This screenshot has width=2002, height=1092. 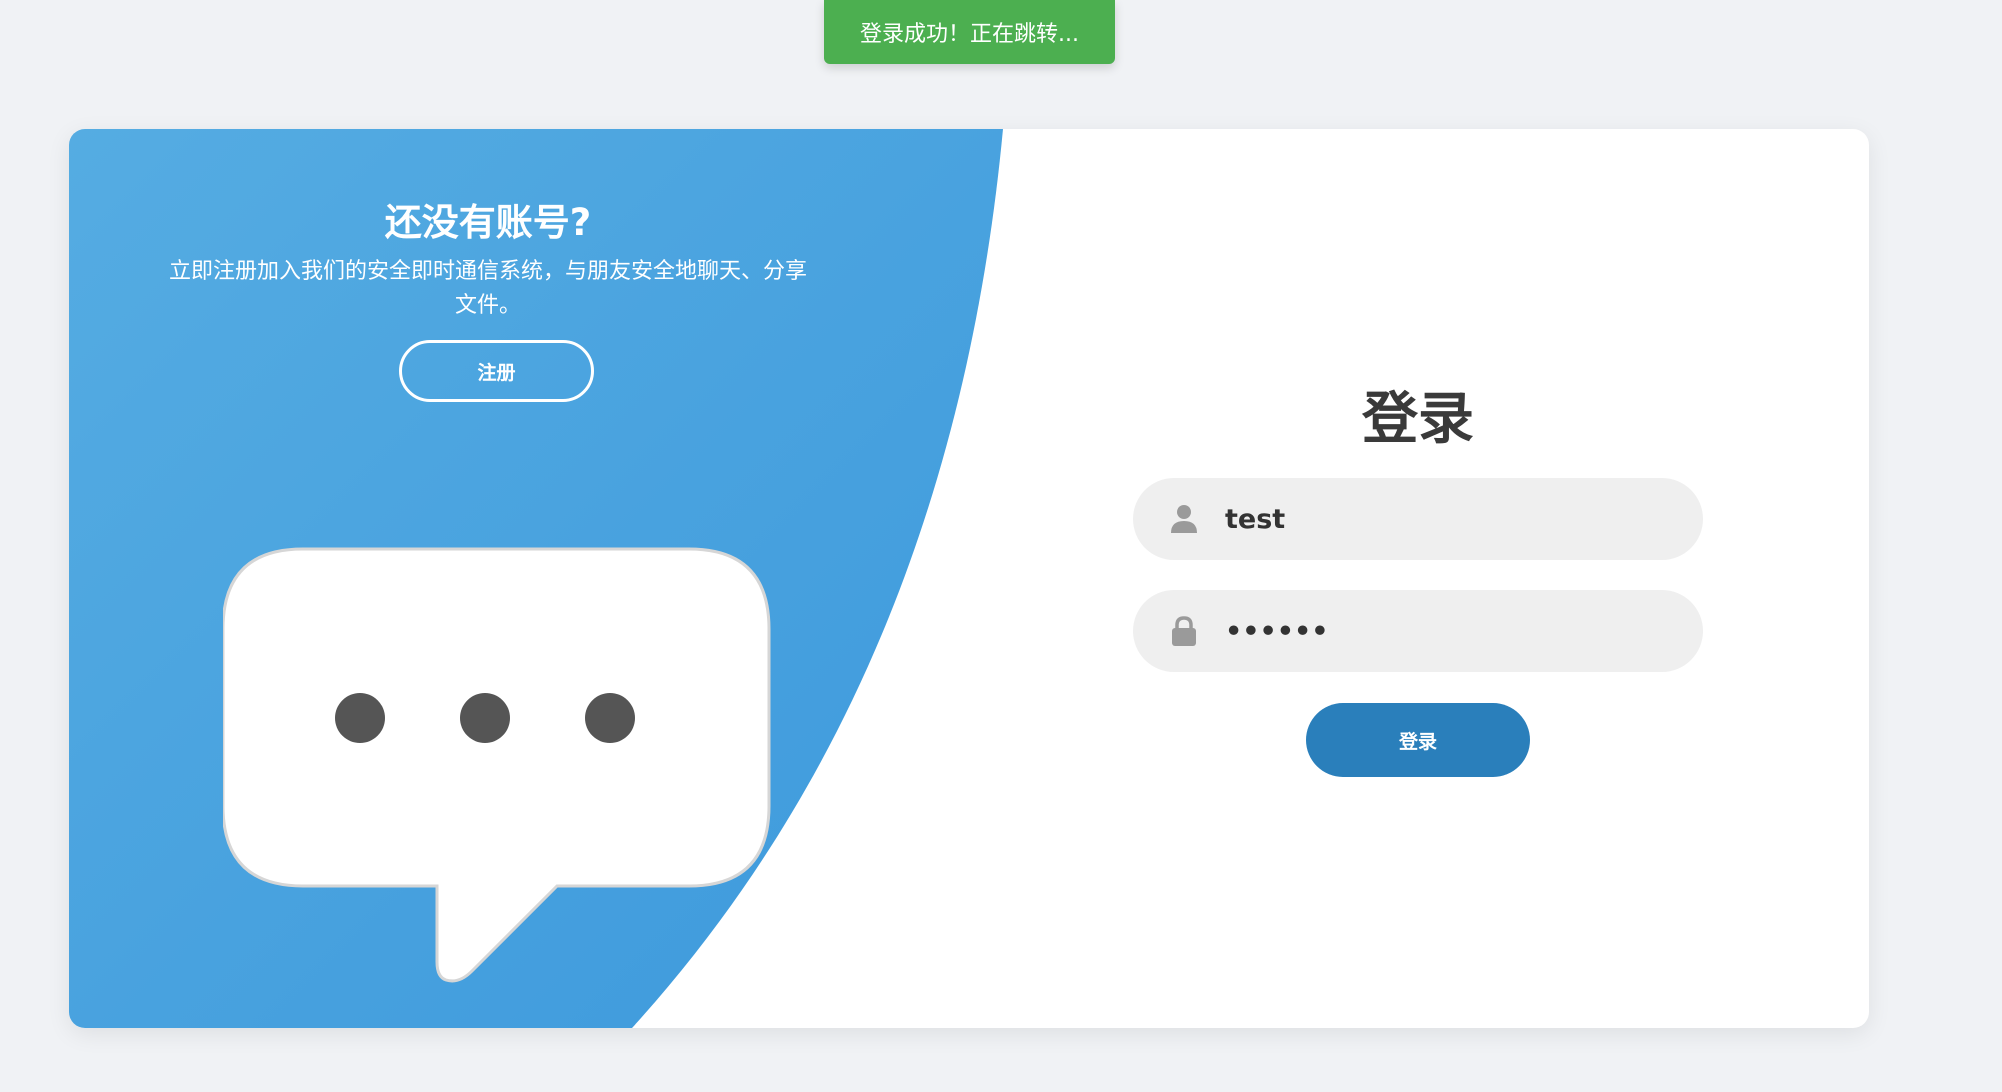 I want to click on login-title: 登录, so click(x=1418, y=419).